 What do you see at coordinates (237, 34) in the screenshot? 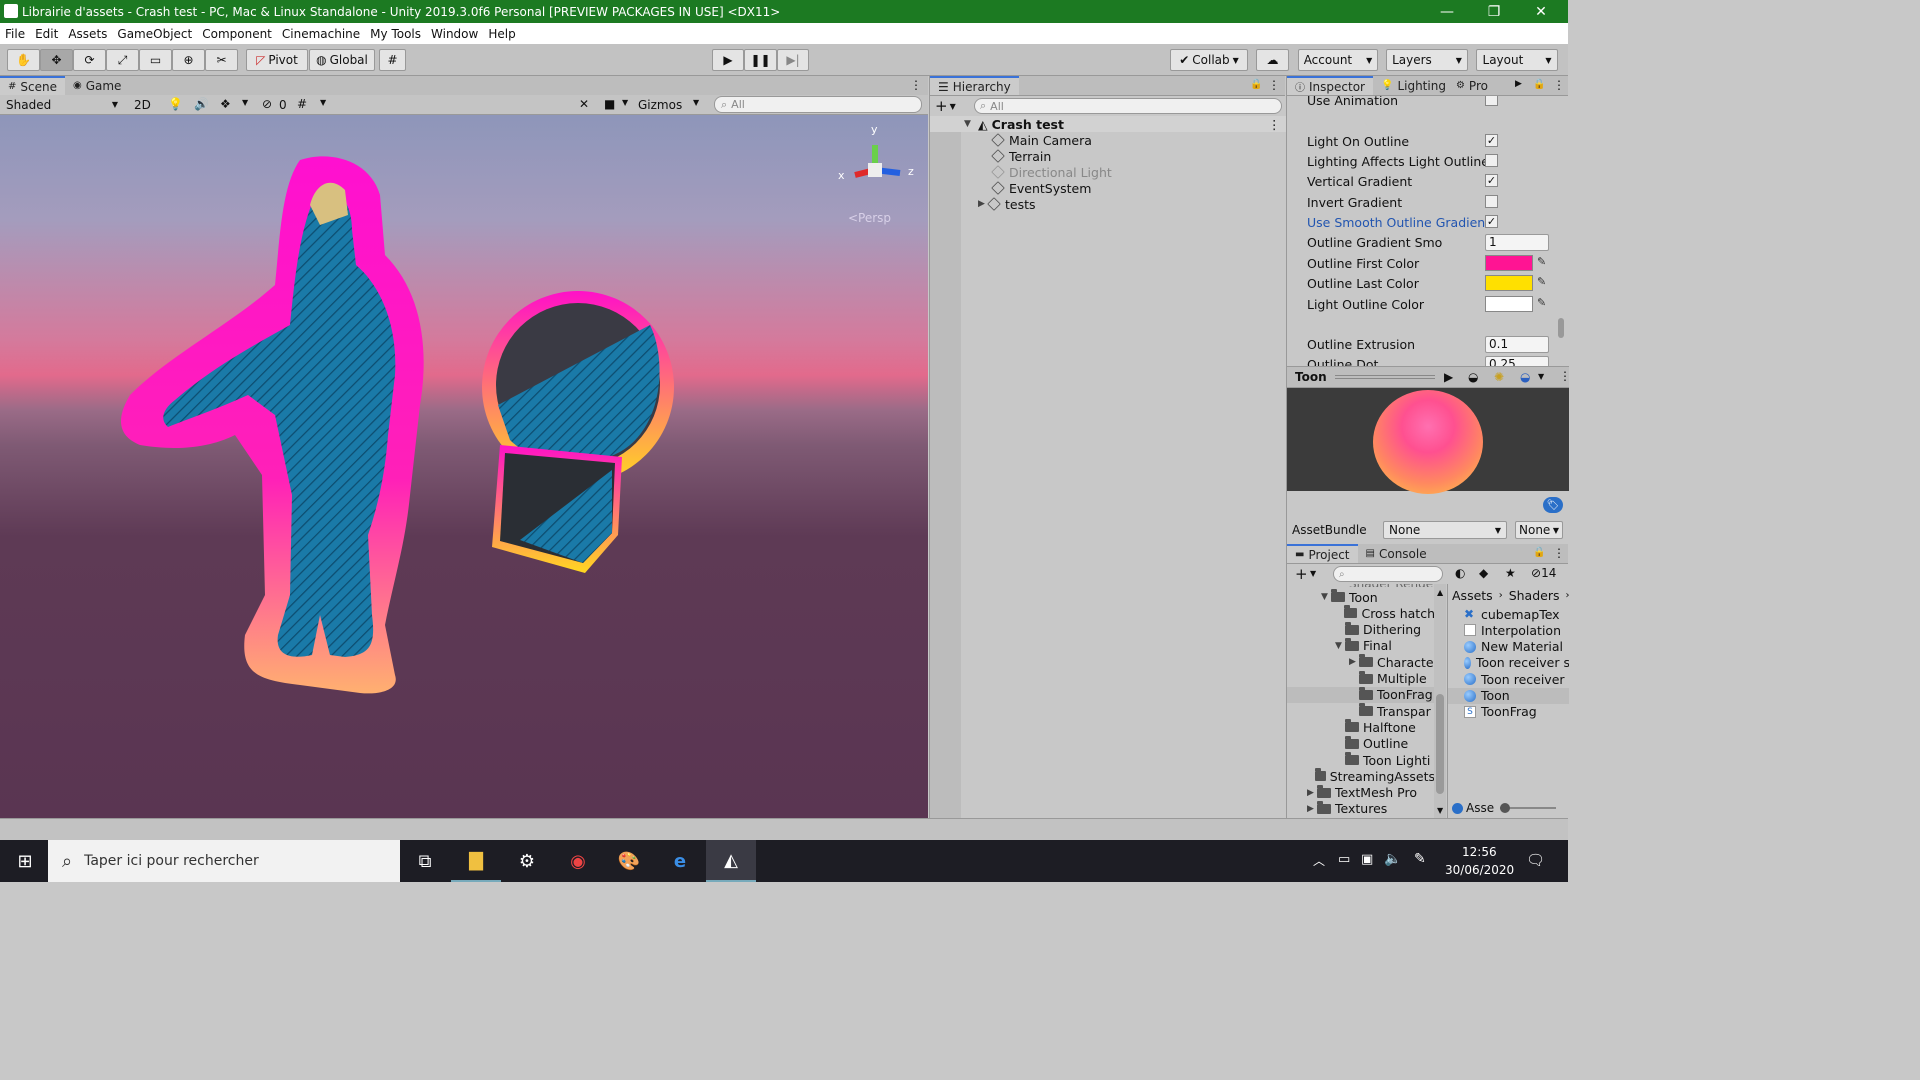
I see `menu-component: Component` at bounding box center [237, 34].